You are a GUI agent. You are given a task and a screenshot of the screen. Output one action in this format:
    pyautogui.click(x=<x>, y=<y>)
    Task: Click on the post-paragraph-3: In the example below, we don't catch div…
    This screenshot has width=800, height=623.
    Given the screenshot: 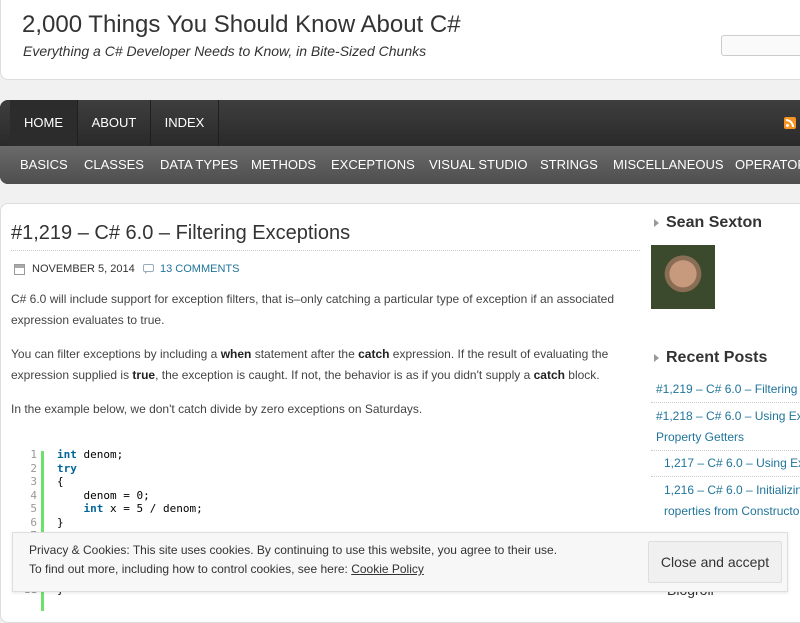 What is the action you would take?
    pyautogui.click(x=217, y=409)
    